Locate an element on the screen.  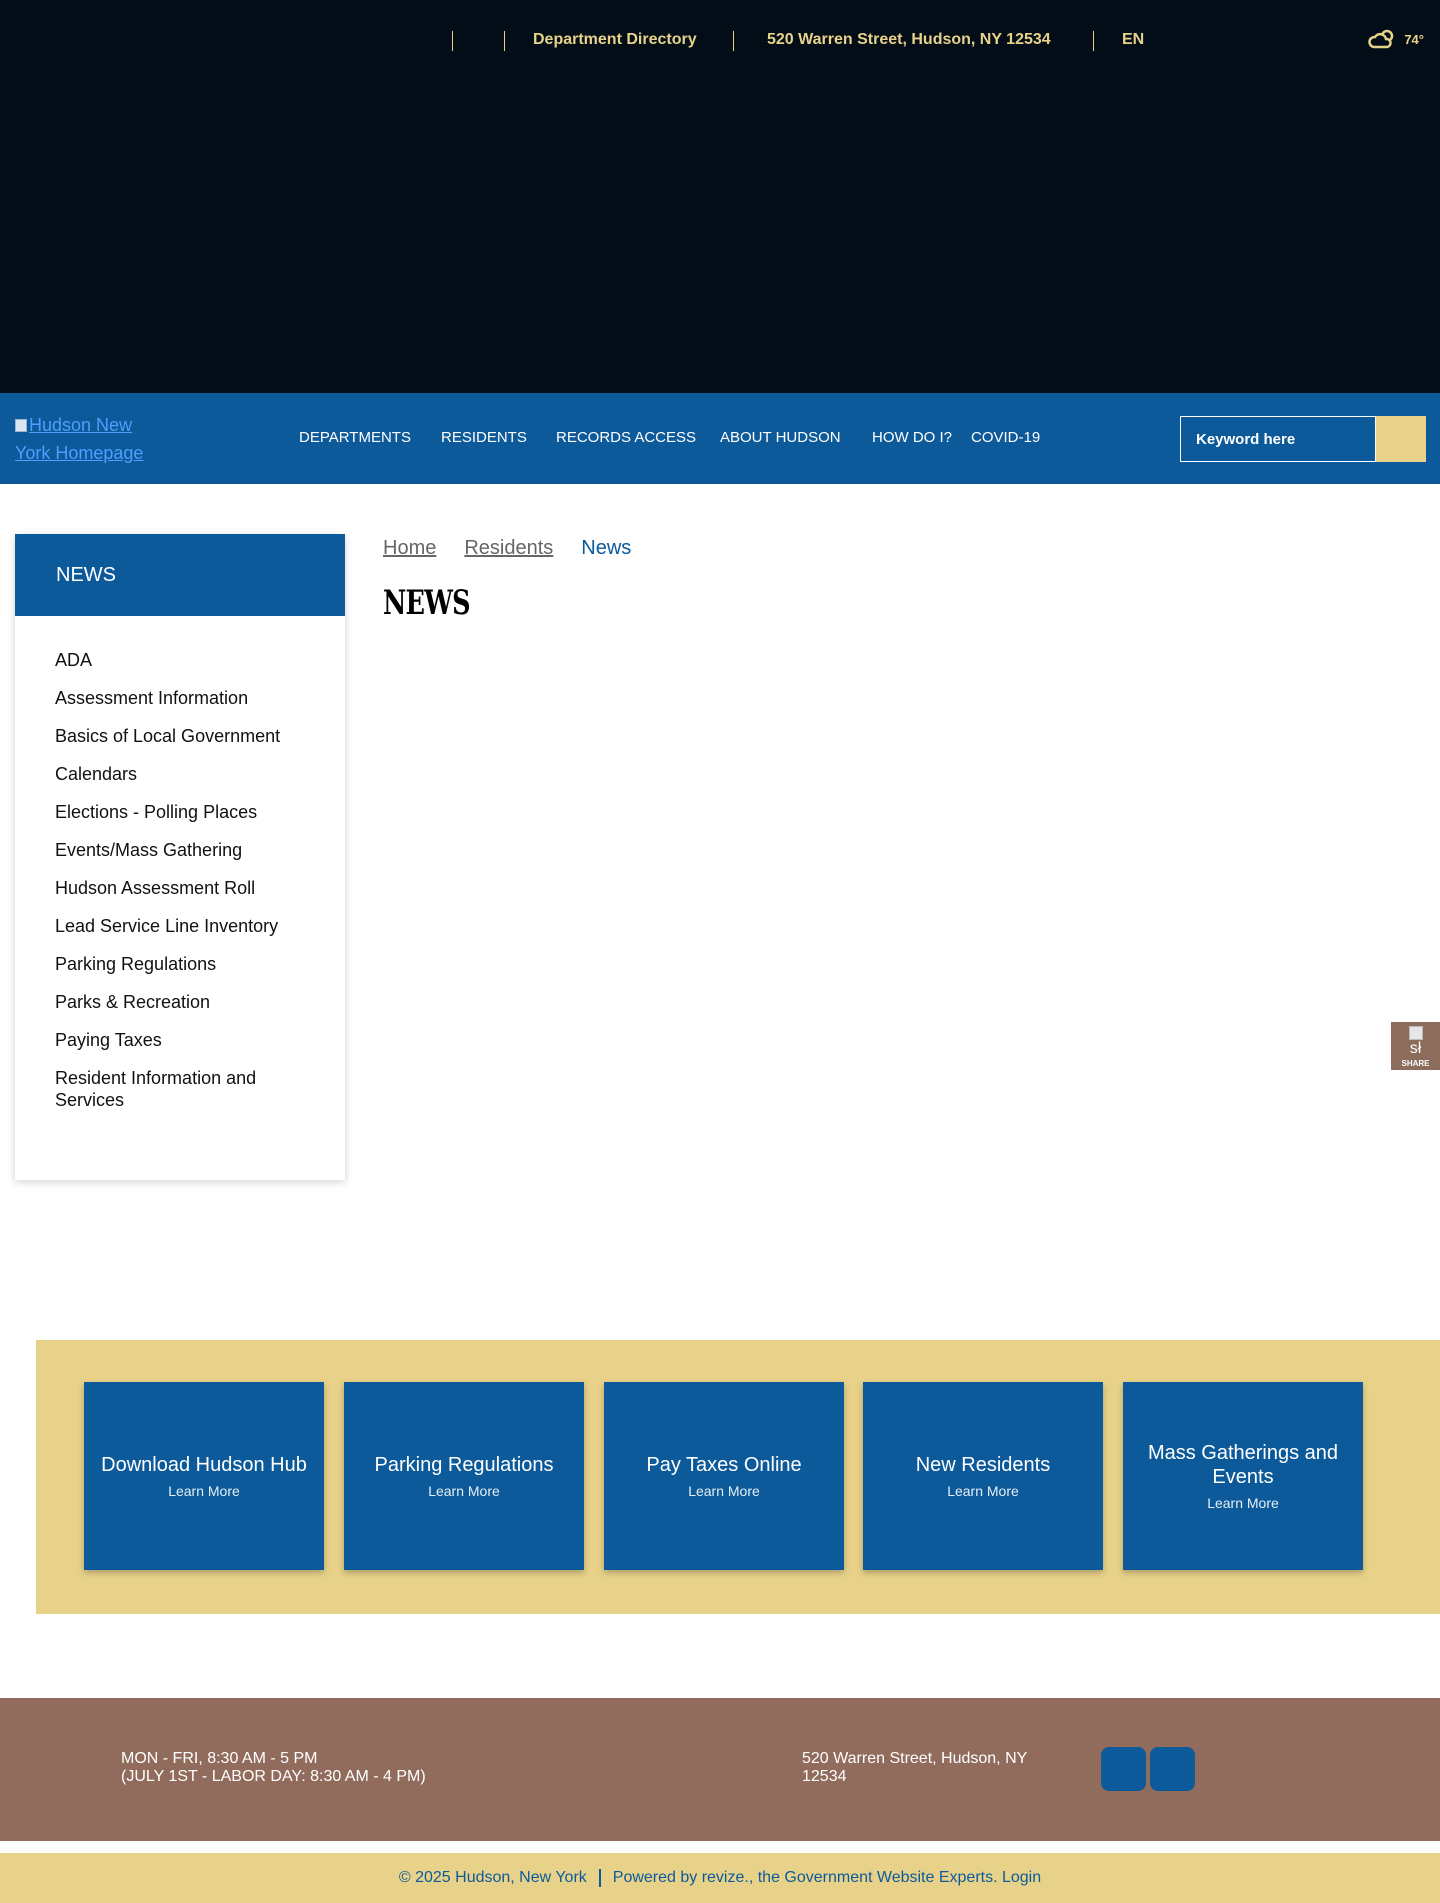
cloud-sun-icon is located at coordinates (1381, 39).